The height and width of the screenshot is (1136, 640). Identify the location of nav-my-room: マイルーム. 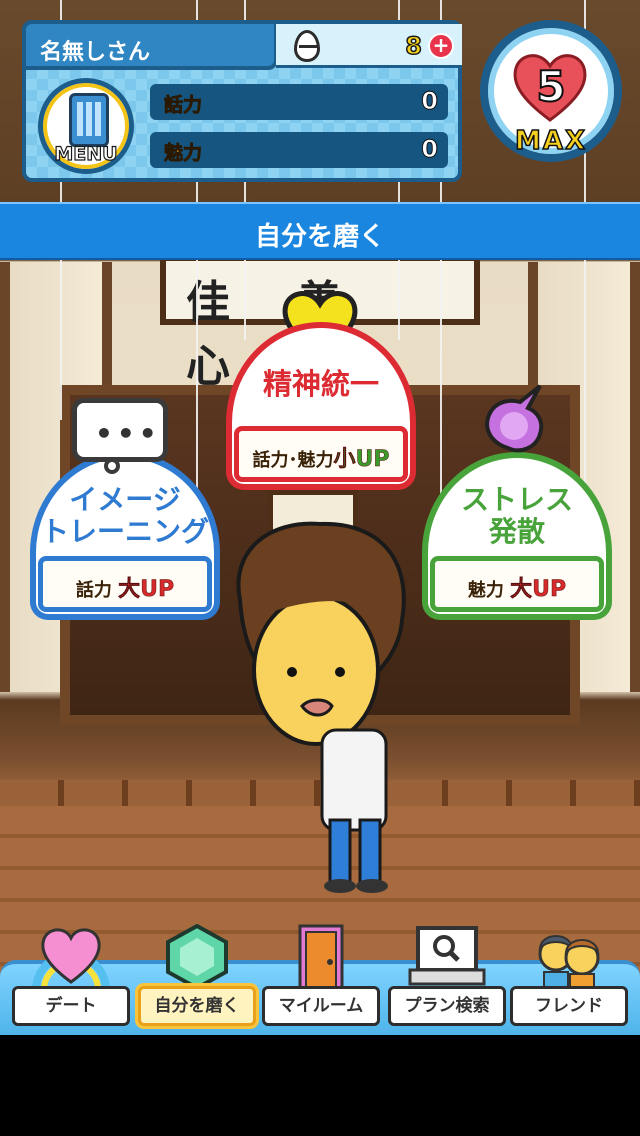
(321, 978).